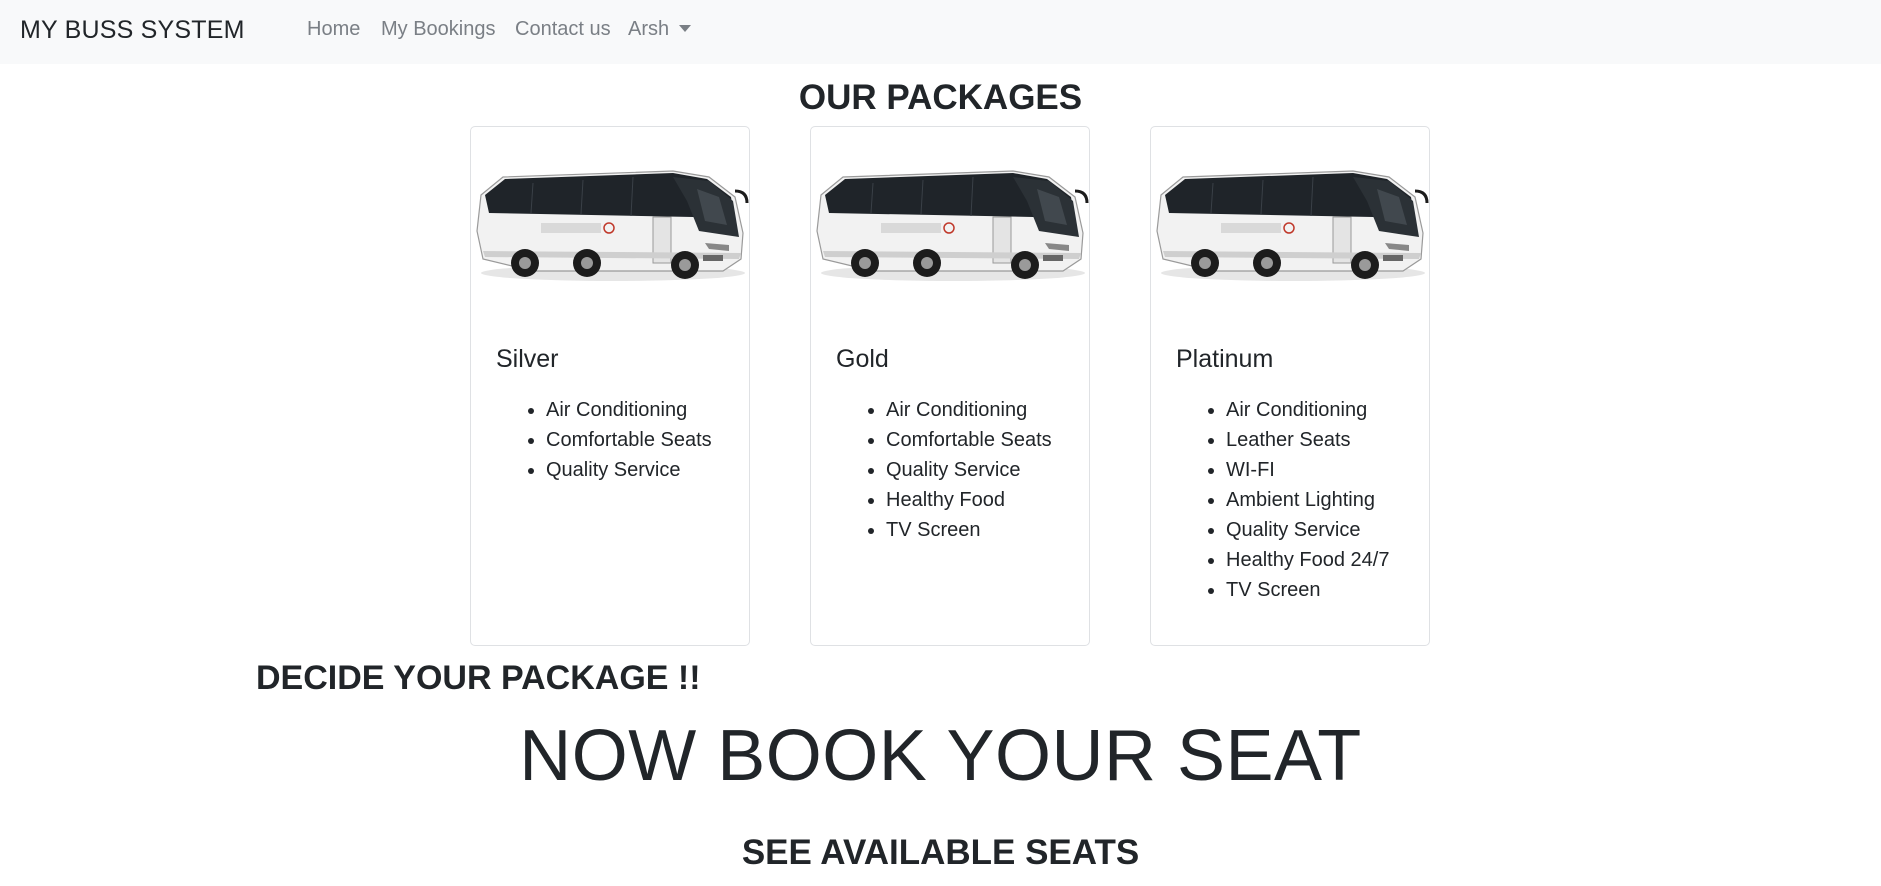 The height and width of the screenshot is (886, 1881). What do you see at coordinates (333, 29) in the screenshot?
I see `nav-home: Home` at bounding box center [333, 29].